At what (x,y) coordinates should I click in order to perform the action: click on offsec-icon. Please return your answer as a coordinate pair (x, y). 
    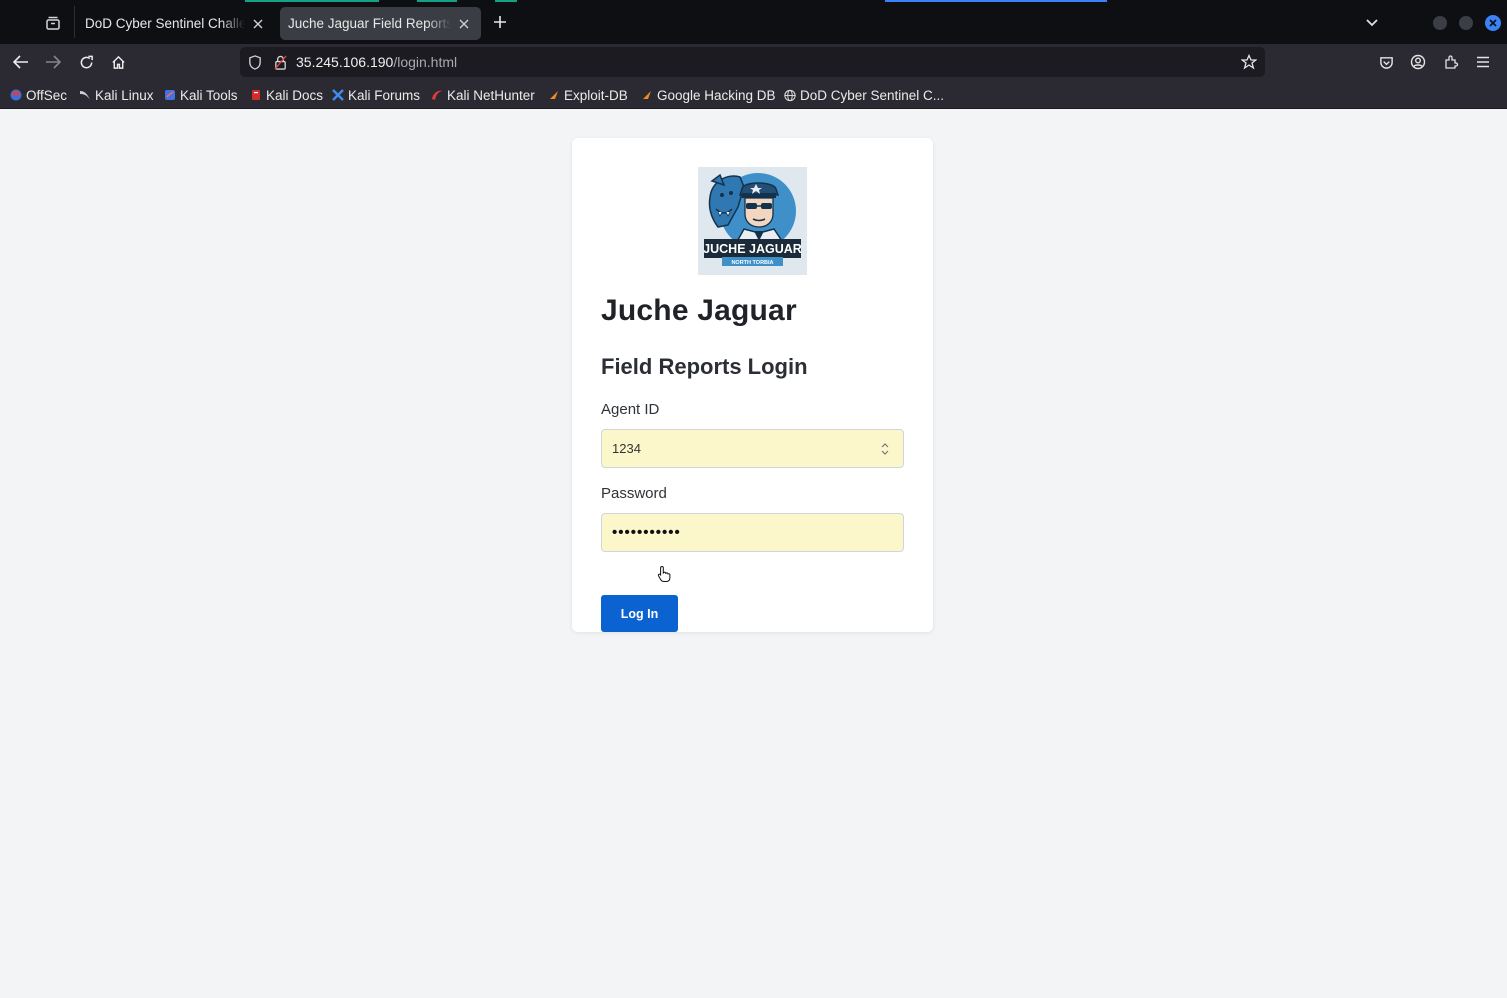
    Looking at the image, I should click on (16, 95).